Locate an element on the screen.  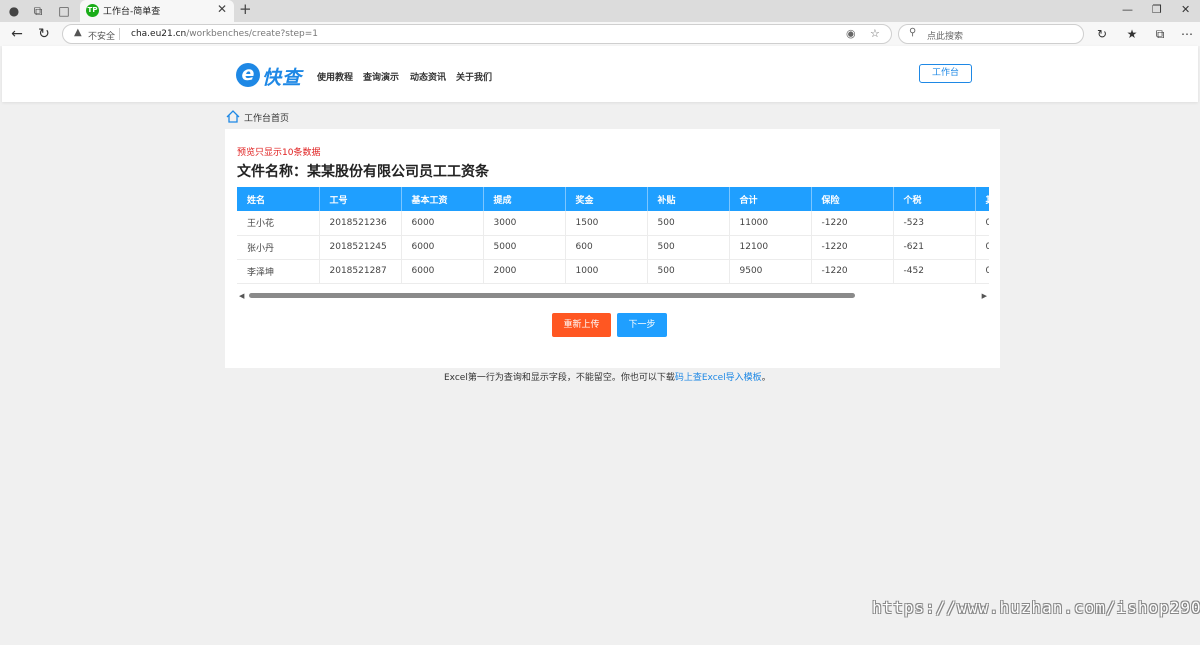
collections-icon: ⧉ is located at coordinates (1160, 34).